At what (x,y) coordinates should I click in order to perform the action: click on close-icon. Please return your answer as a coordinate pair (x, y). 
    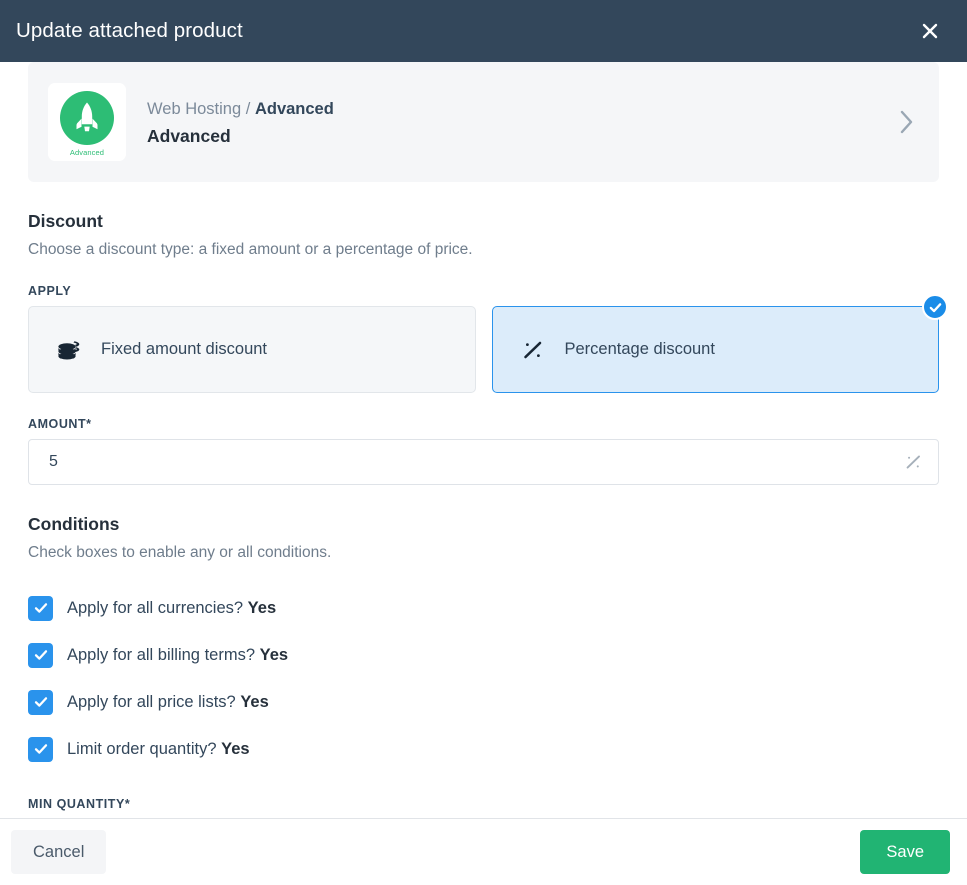
    Looking at the image, I should click on (930, 31).